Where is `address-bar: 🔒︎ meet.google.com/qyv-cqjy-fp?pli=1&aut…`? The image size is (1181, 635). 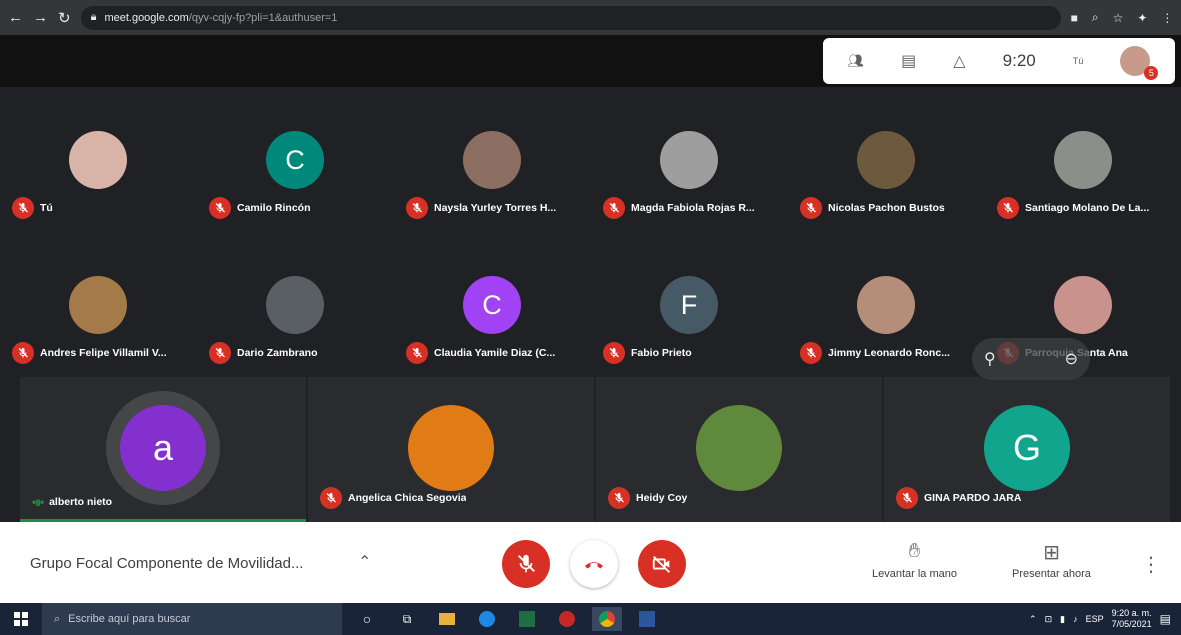 address-bar: 🔒︎ meet.google.com/qyv-cqjy-fp?pli=1&aut… is located at coordinates (570, 17).